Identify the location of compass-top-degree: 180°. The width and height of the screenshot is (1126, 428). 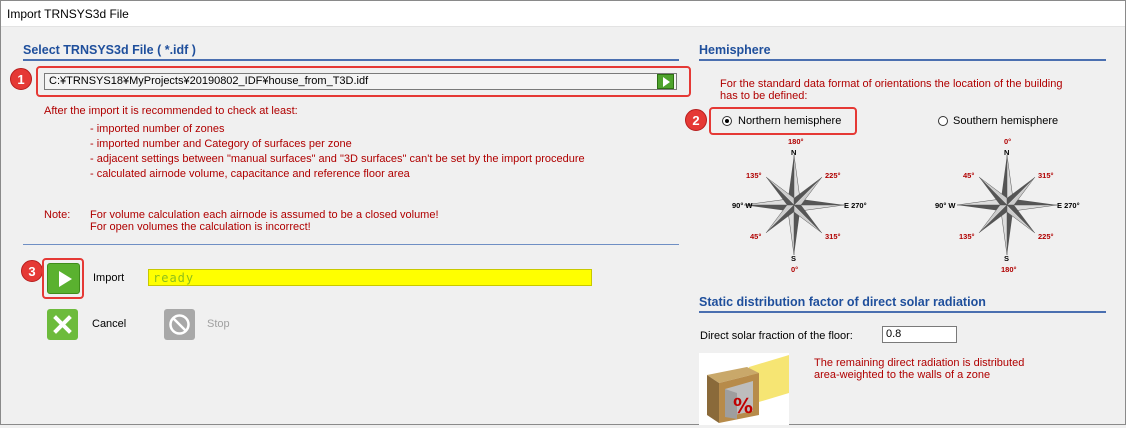
(796, 141).